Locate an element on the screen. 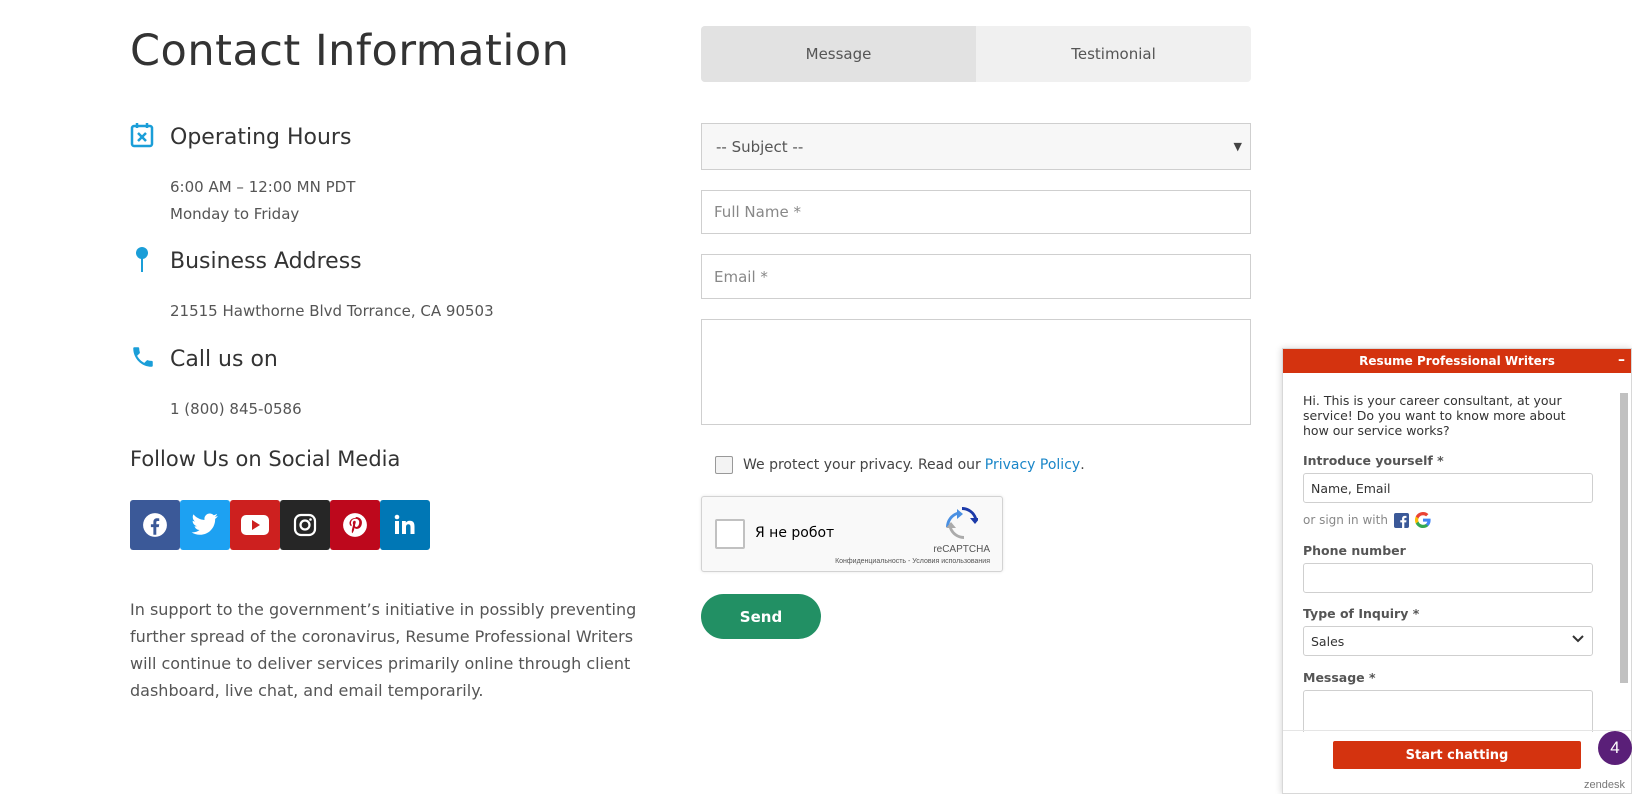  facebook-link is located at coordinates (155, 525).